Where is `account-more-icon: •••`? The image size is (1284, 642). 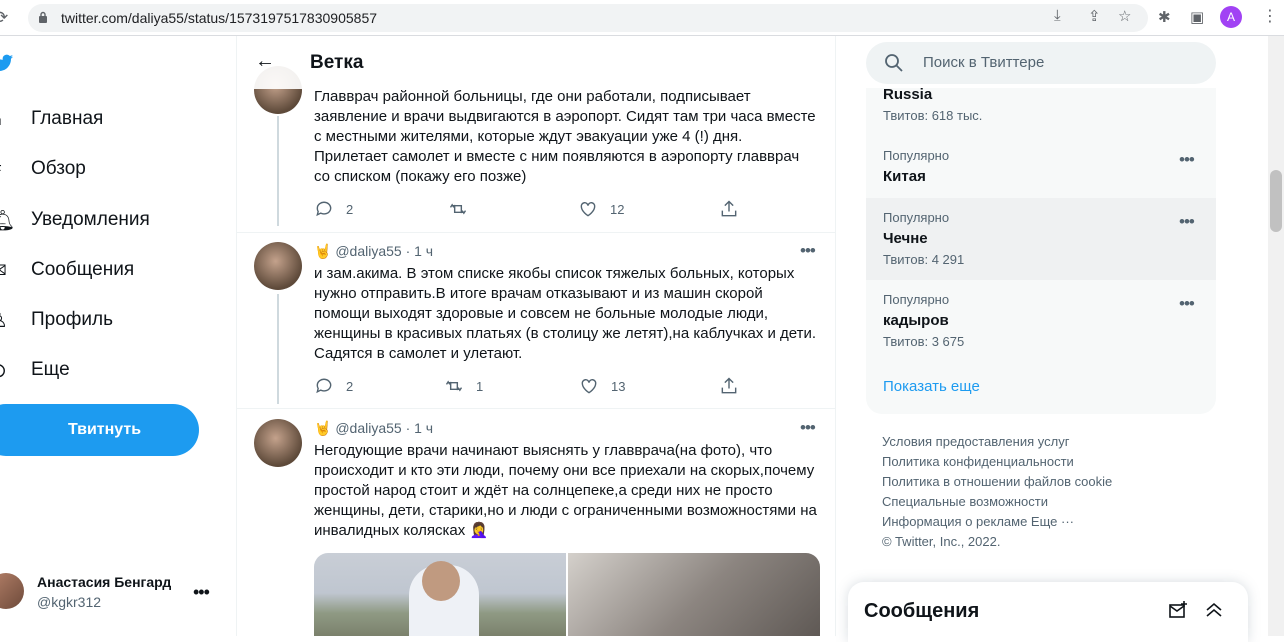
account-more-icon: ••• is located at coordinates (201, 592).